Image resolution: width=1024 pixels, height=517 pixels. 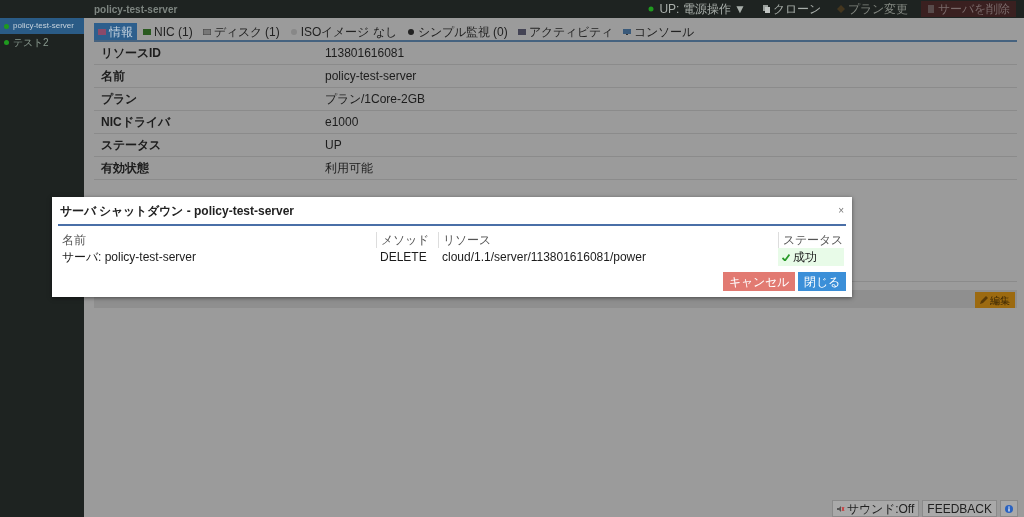 I want to click on field-label: リソースID, so click(x=131, y=53).